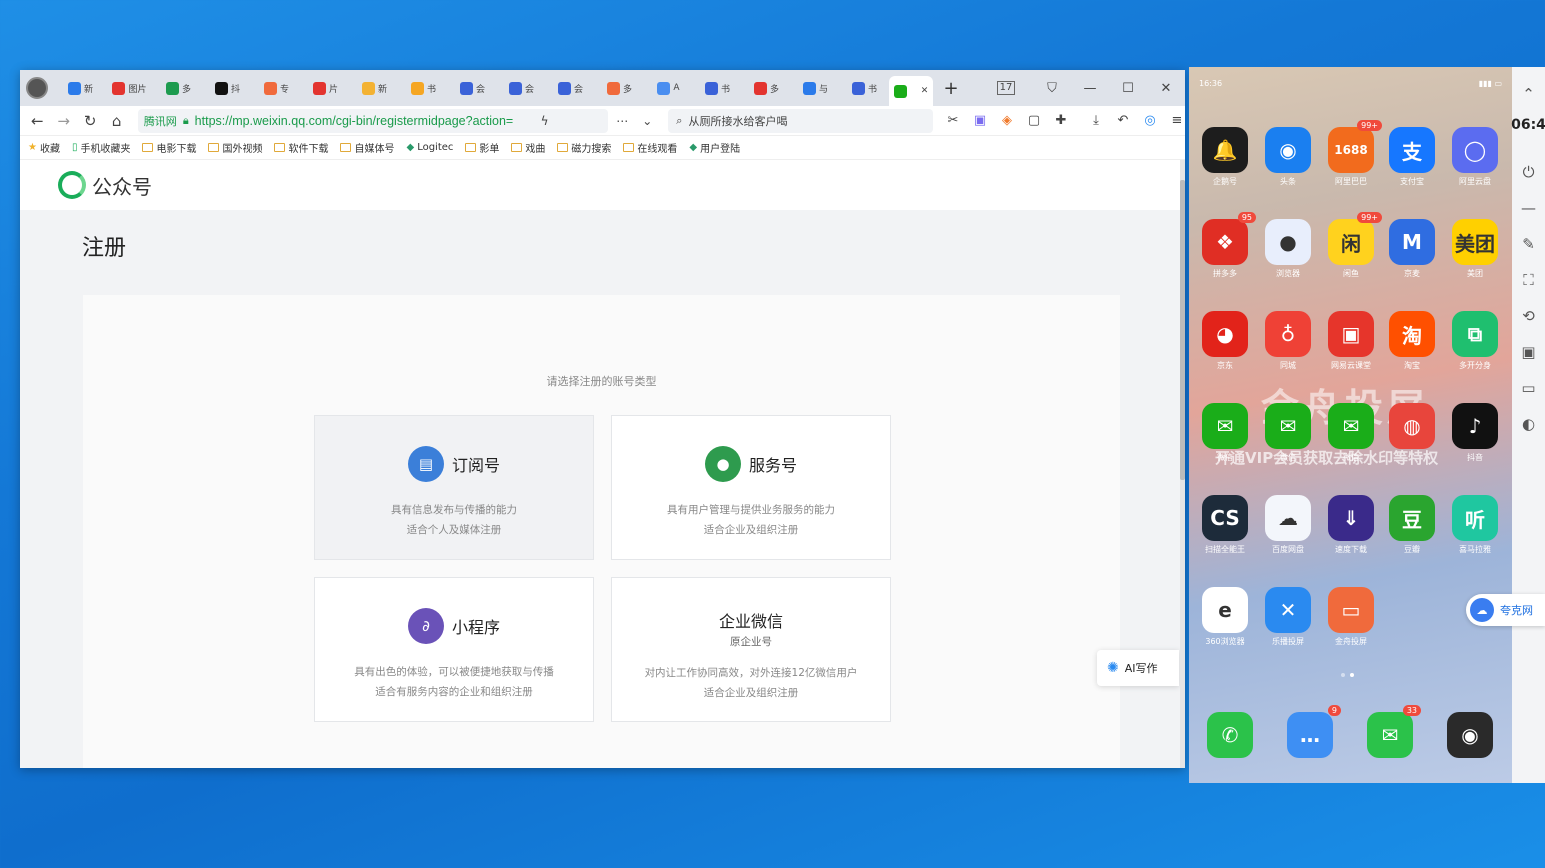 This screenshot has width=1545, height=868. I want to click on bookmark-item: ★ 收藏, so click(44, 147).